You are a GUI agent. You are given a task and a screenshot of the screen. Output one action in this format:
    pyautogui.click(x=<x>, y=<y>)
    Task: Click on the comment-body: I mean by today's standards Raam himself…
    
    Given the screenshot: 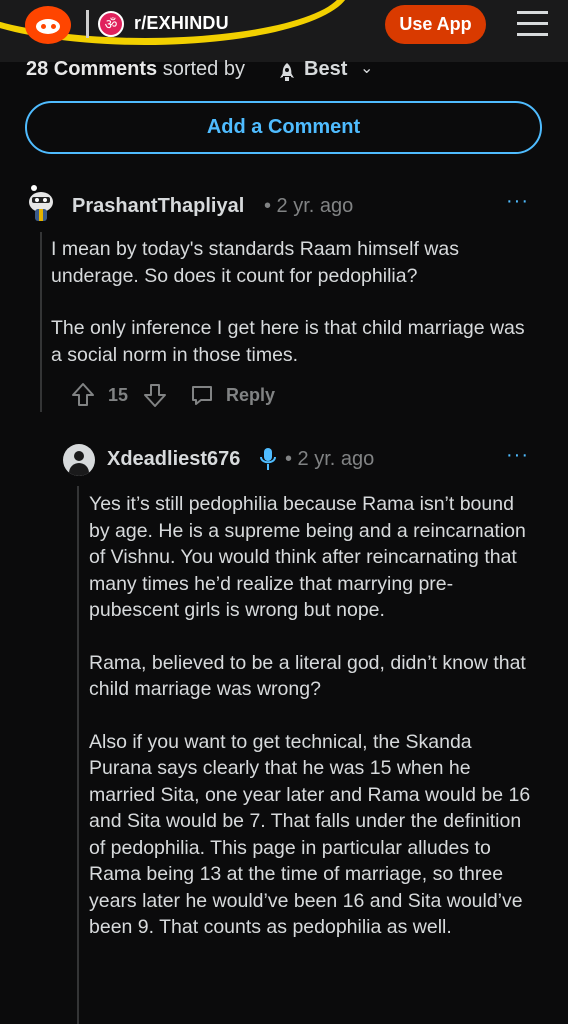 What is the action you would take?
    pyautogui.click(x=291, y=315)
    